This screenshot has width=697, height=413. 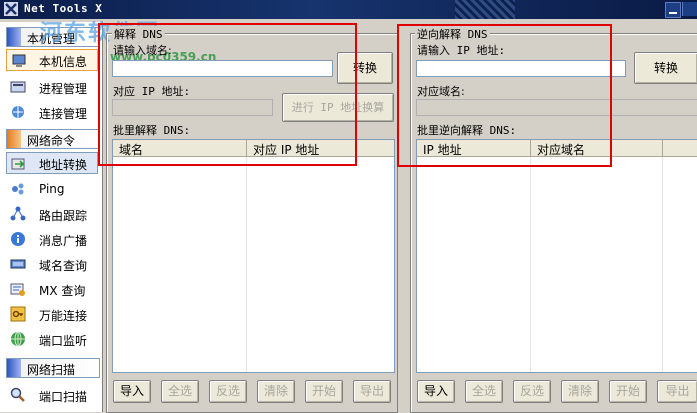 I want to click on sidebar-item-label: 本机信息, so click(x=63, y=62).